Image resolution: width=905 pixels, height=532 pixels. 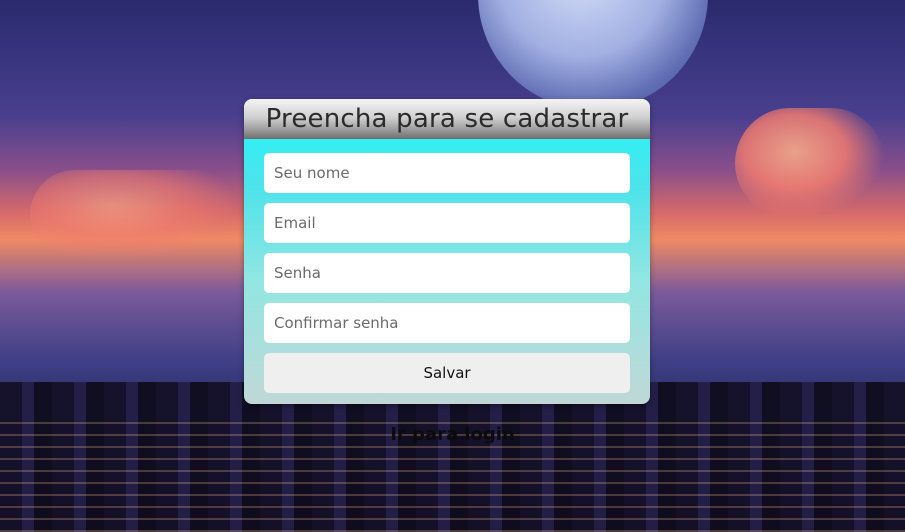 I want to click on go-to-login-link: Ir para login, so click(x=452, y=434).